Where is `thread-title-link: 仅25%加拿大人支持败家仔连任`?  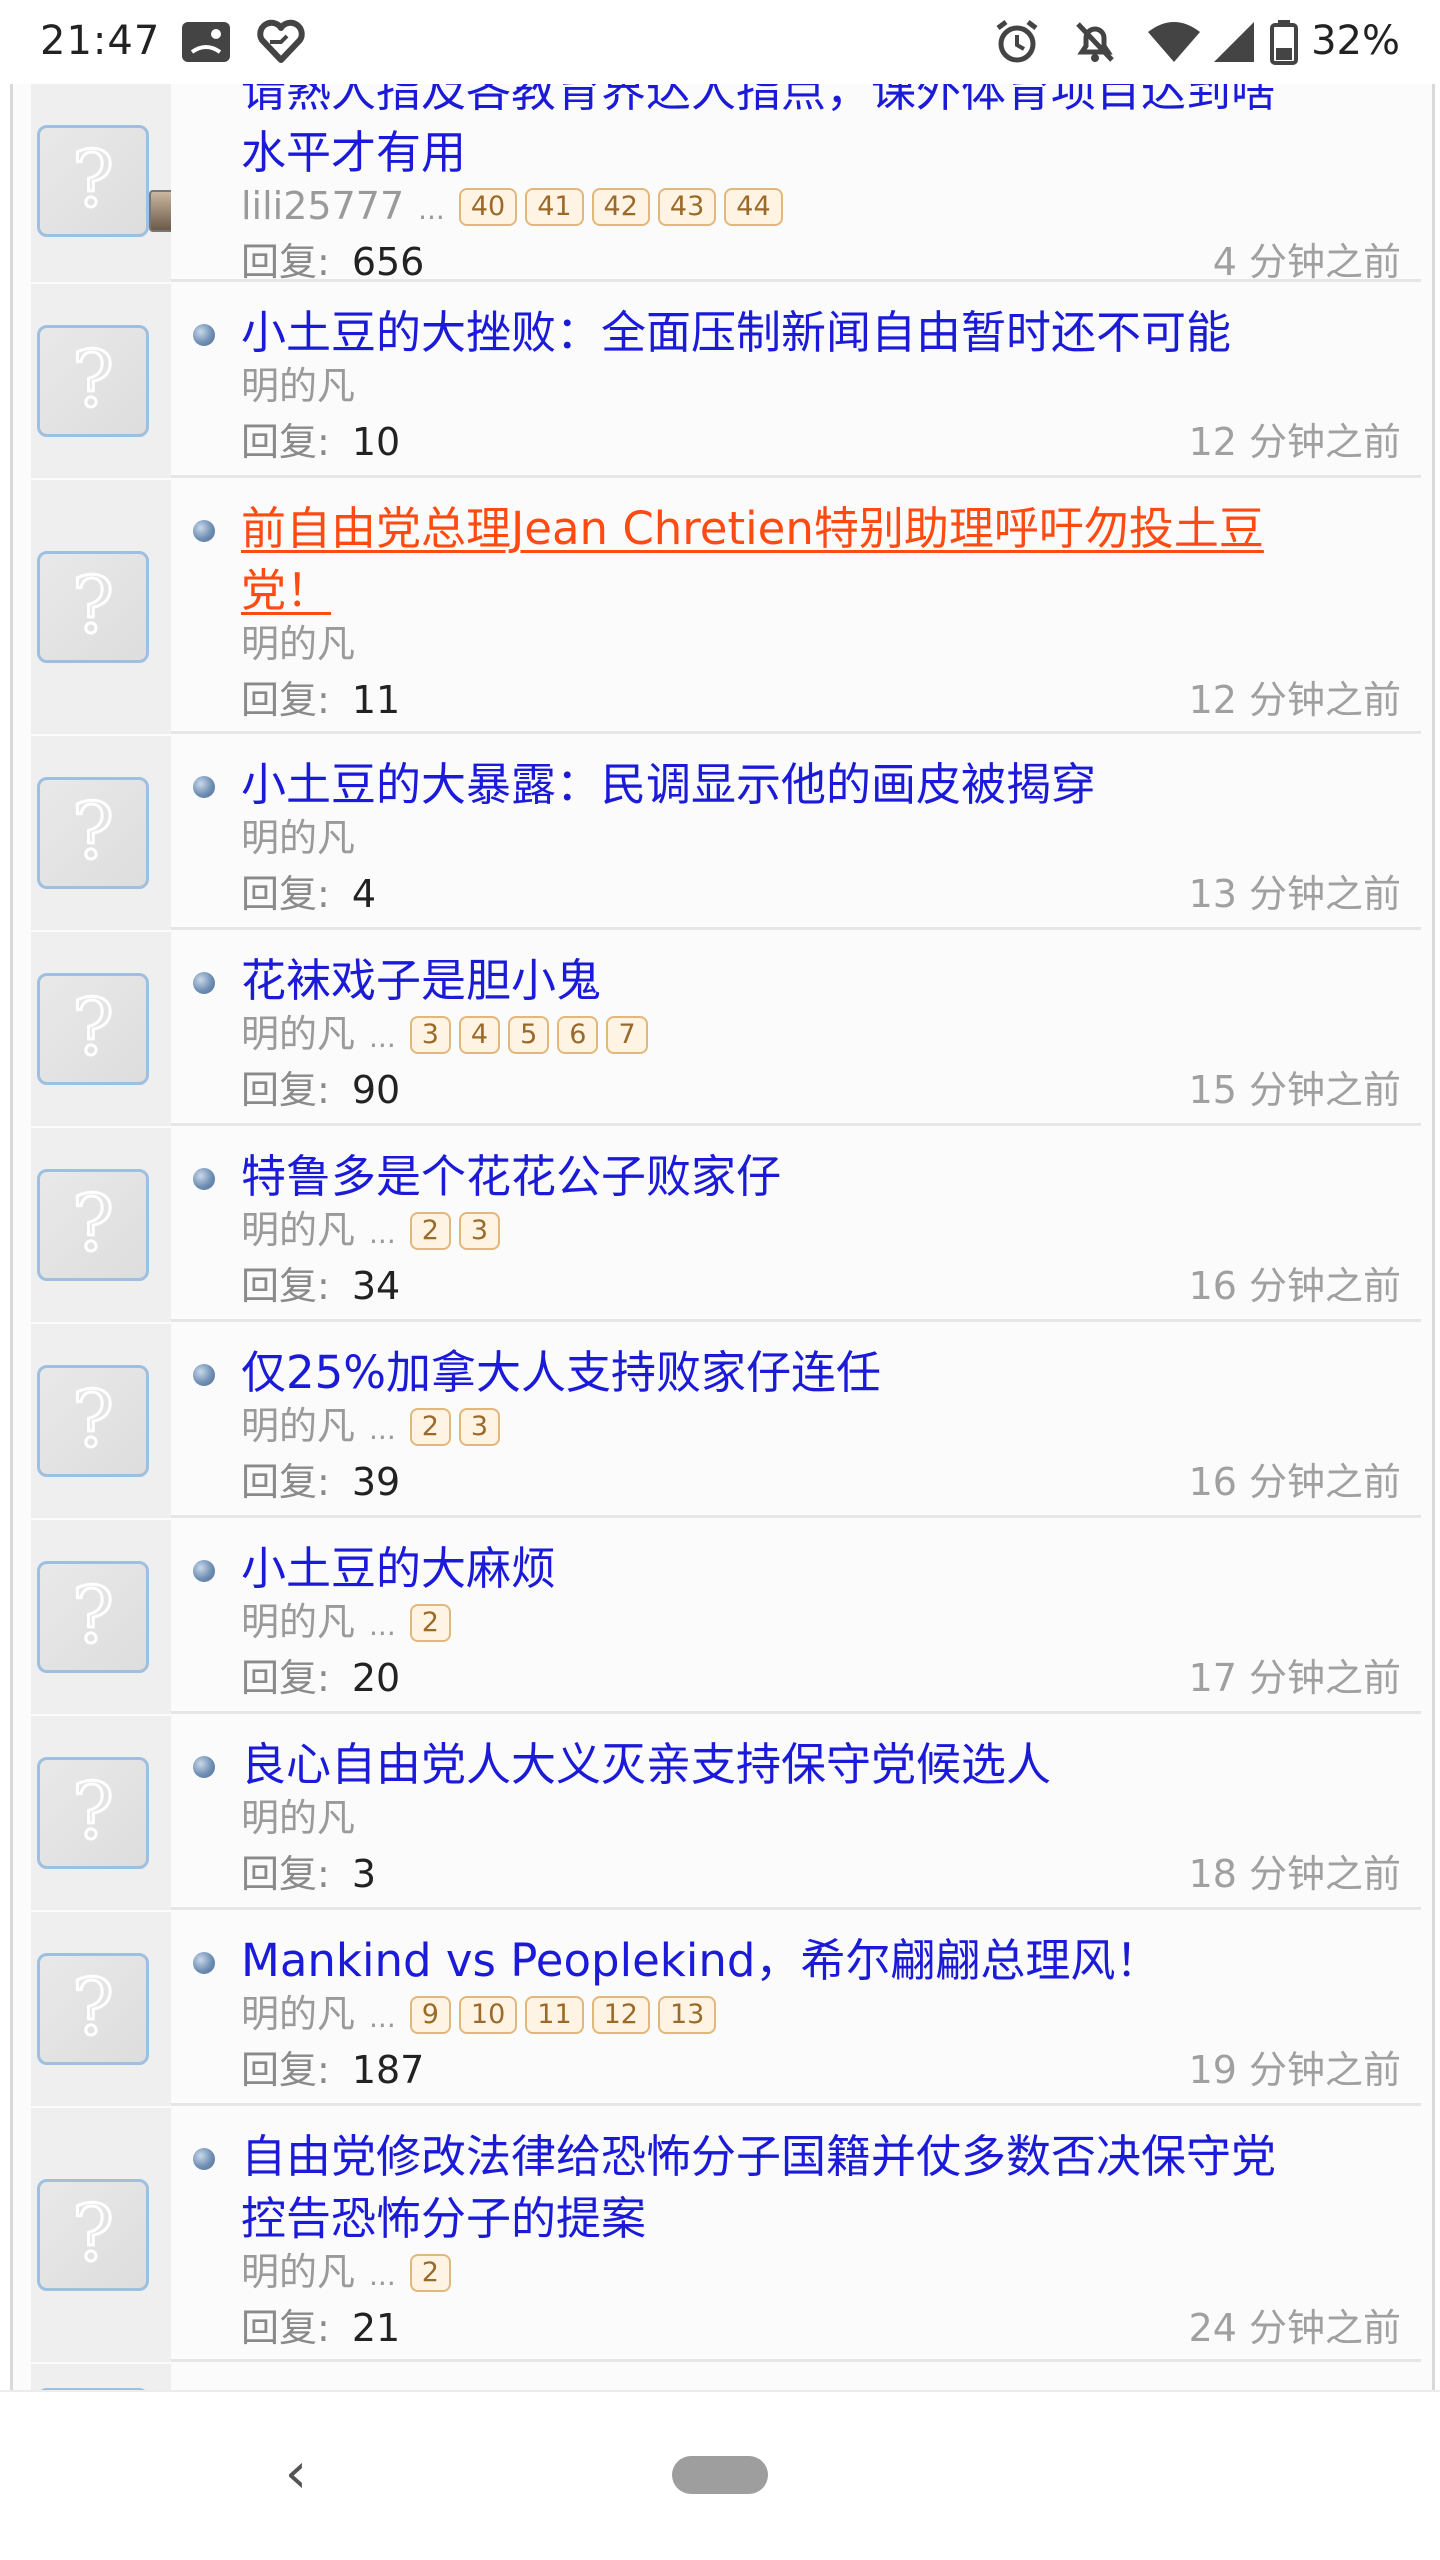 thread-title-link: 仅25%加拿大人支持败家仔连任 is located at coordinates (801, 1373).